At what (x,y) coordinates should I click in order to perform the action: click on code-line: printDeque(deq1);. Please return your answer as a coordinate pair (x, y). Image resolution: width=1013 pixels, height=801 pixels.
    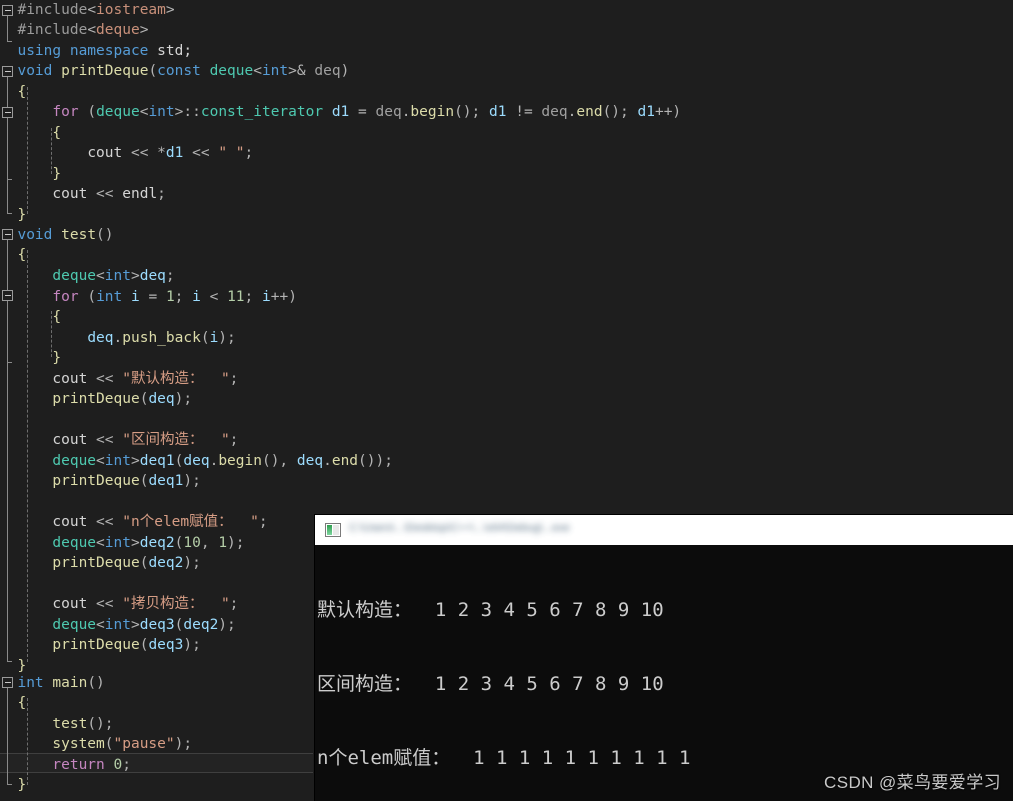
    Looking at the image, I should click on (506, 481).